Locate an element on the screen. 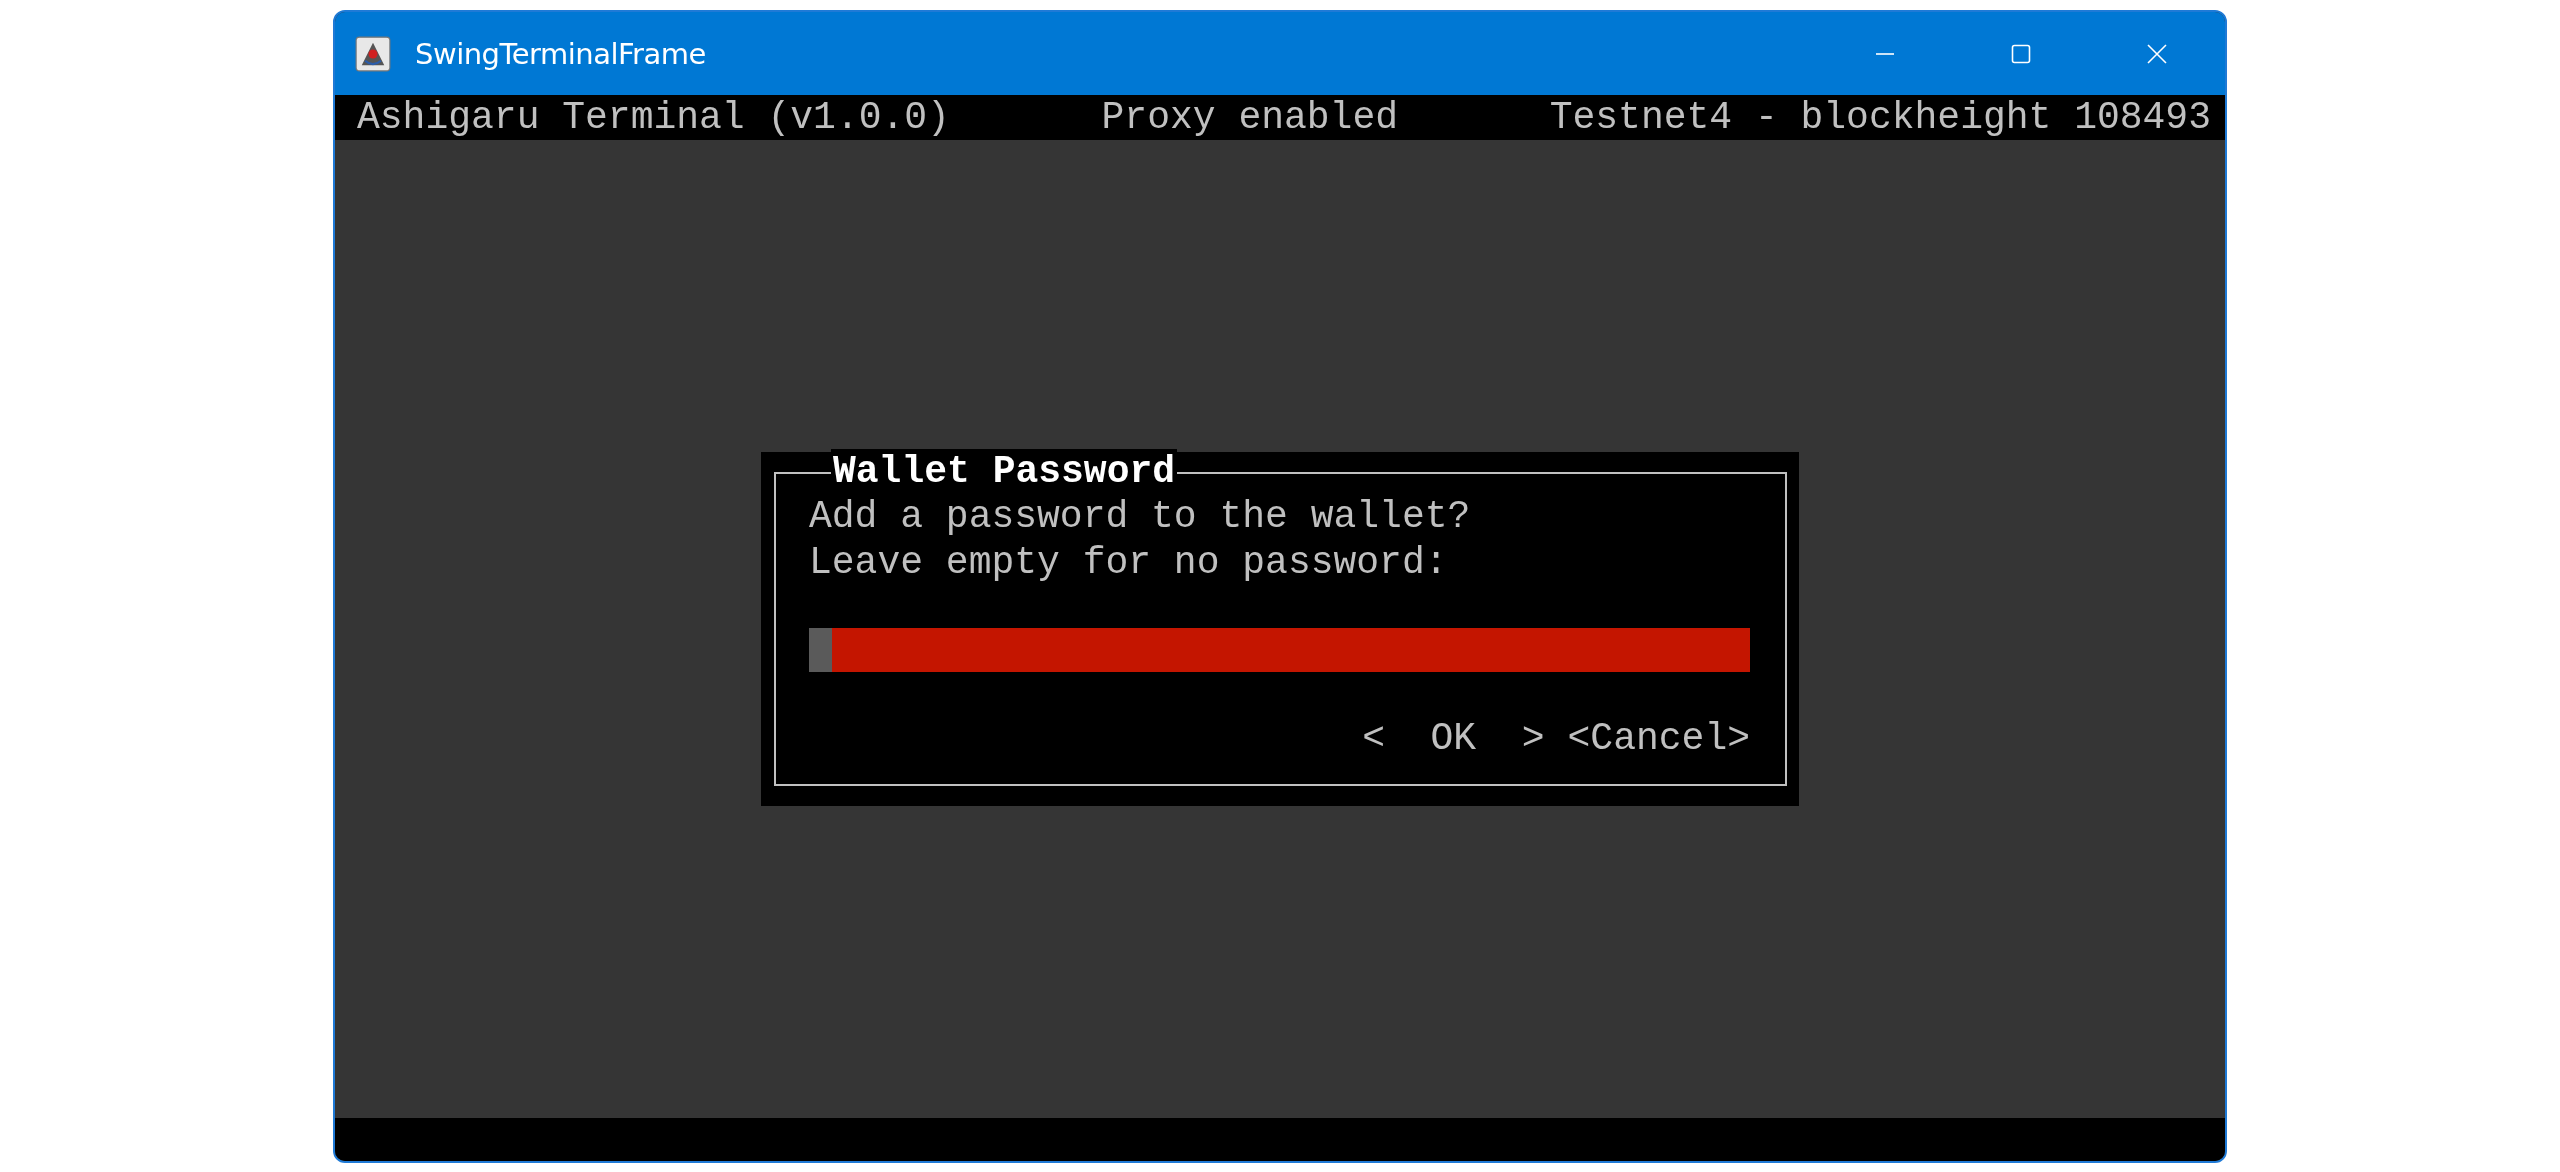  window-title: SwingTerminalFrame is located at coordinates (560, 53).